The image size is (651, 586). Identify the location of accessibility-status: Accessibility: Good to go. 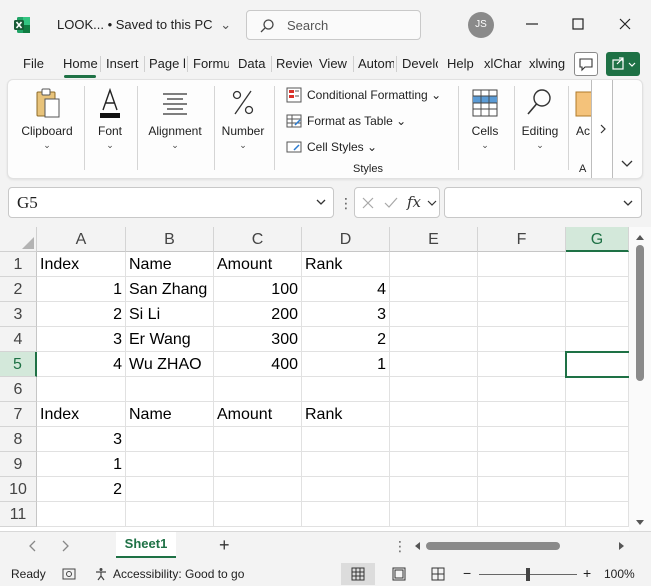
(178, 574).